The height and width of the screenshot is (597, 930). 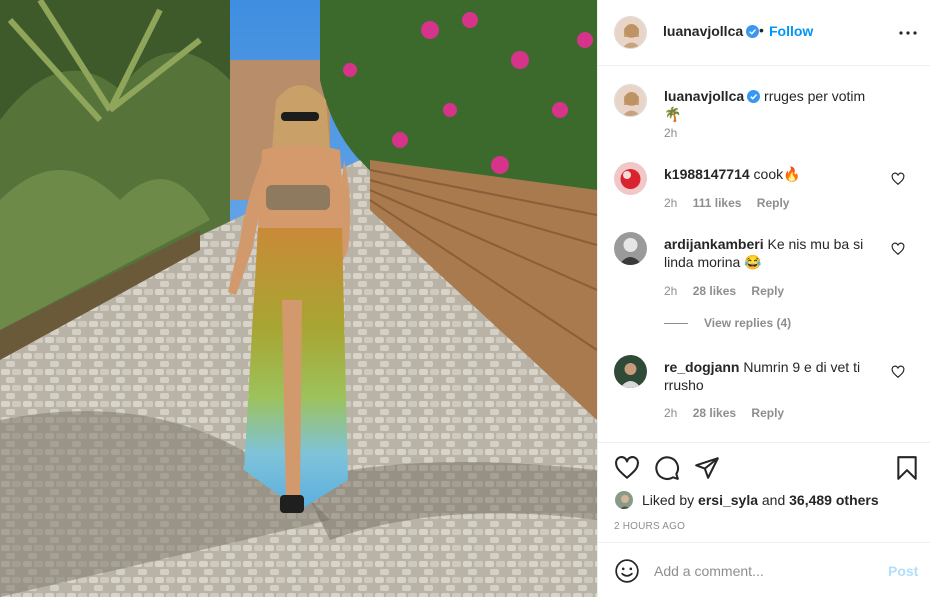 I want to click on post-header: luanavjollca • Follow, so click(x=764, y=33).